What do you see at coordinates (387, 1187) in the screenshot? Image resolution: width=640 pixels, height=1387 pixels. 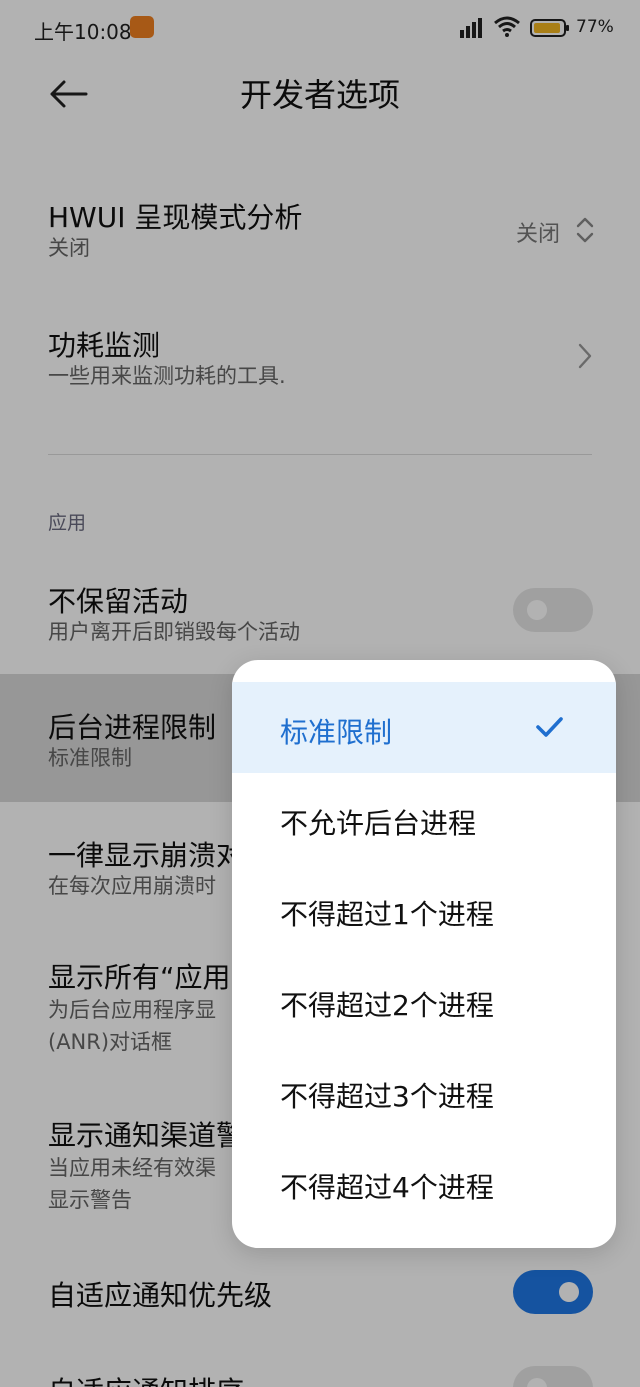 I see `option-label: 不得超过4个进程` at bounding box center [387, 1187].